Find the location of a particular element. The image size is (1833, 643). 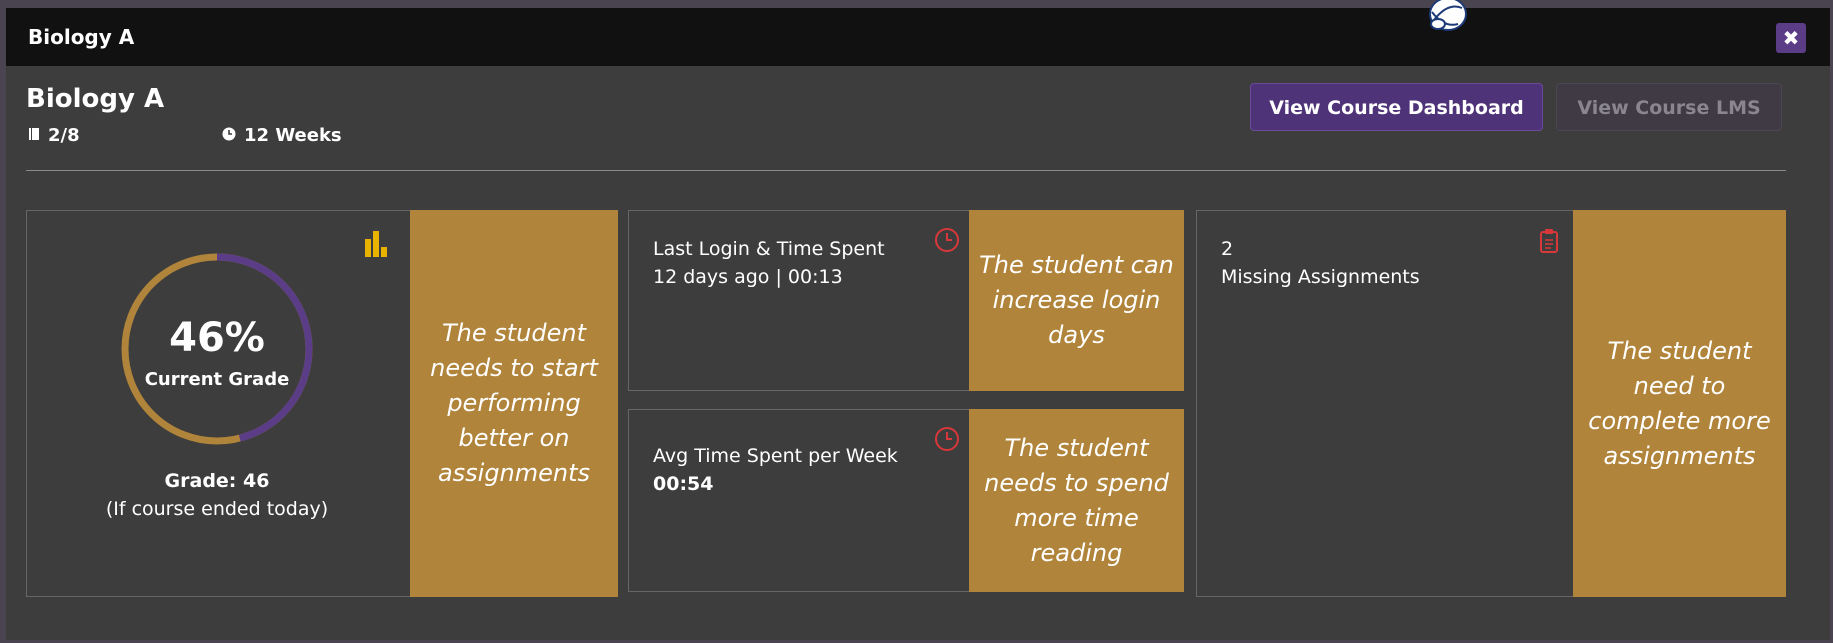

book-icon is located at coordinates (34, 134).